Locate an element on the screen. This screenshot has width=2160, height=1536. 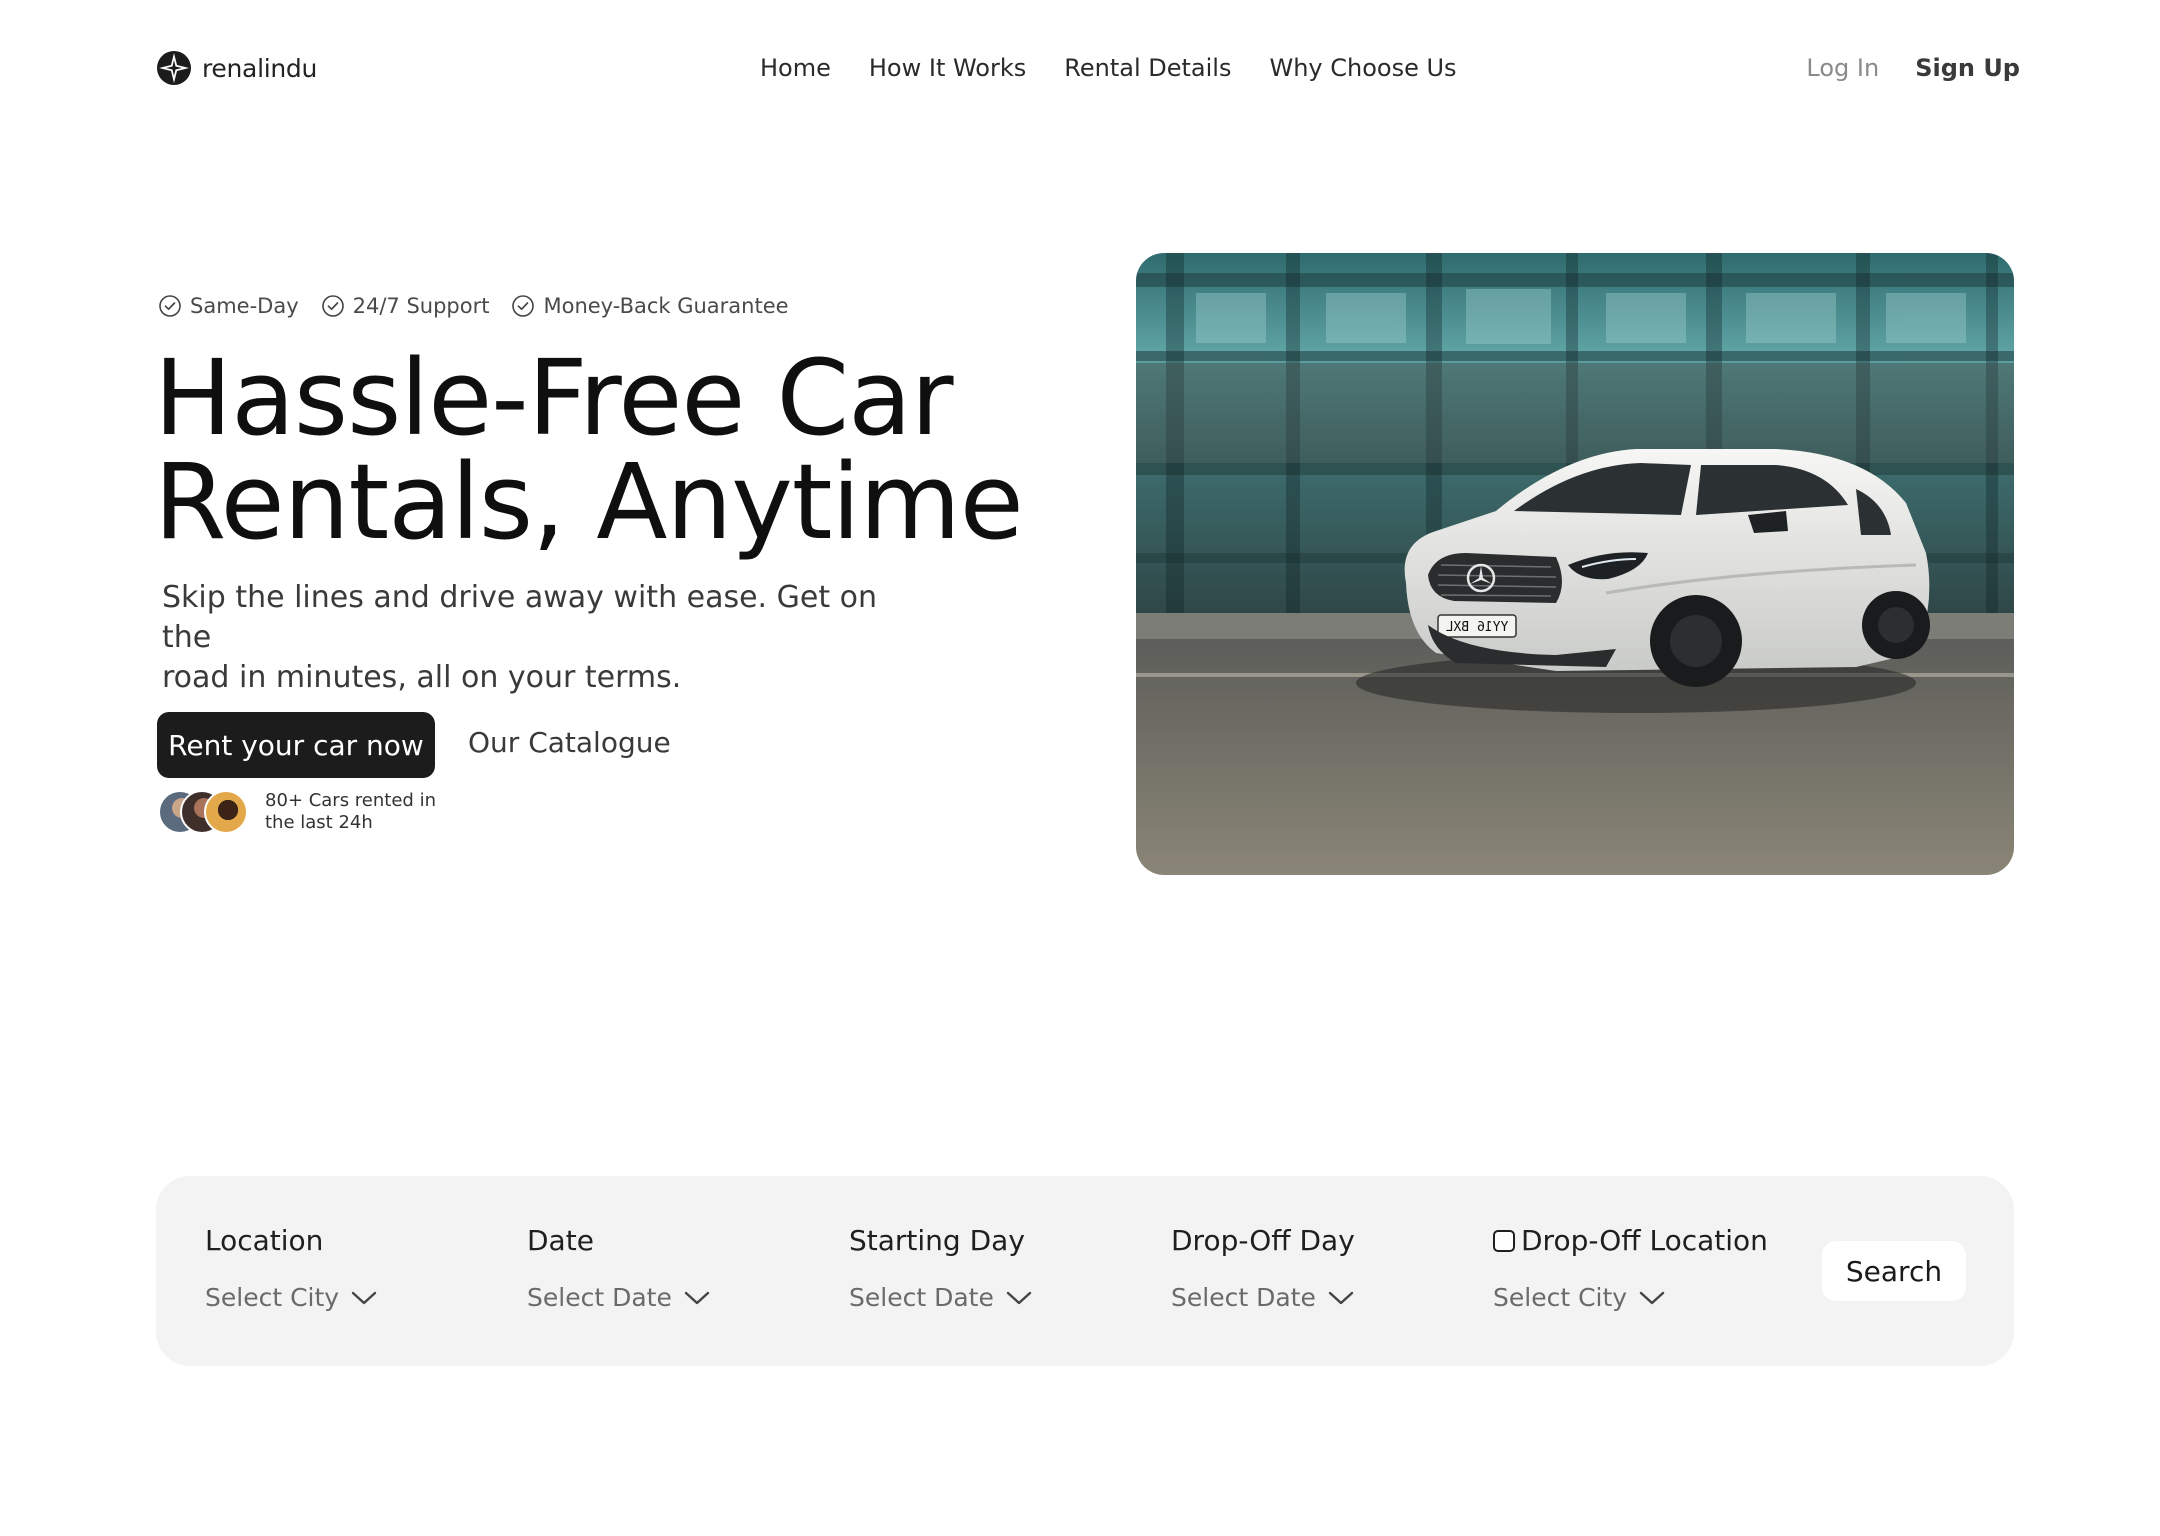
compass-star-icon is located at coordinates (174, 68).